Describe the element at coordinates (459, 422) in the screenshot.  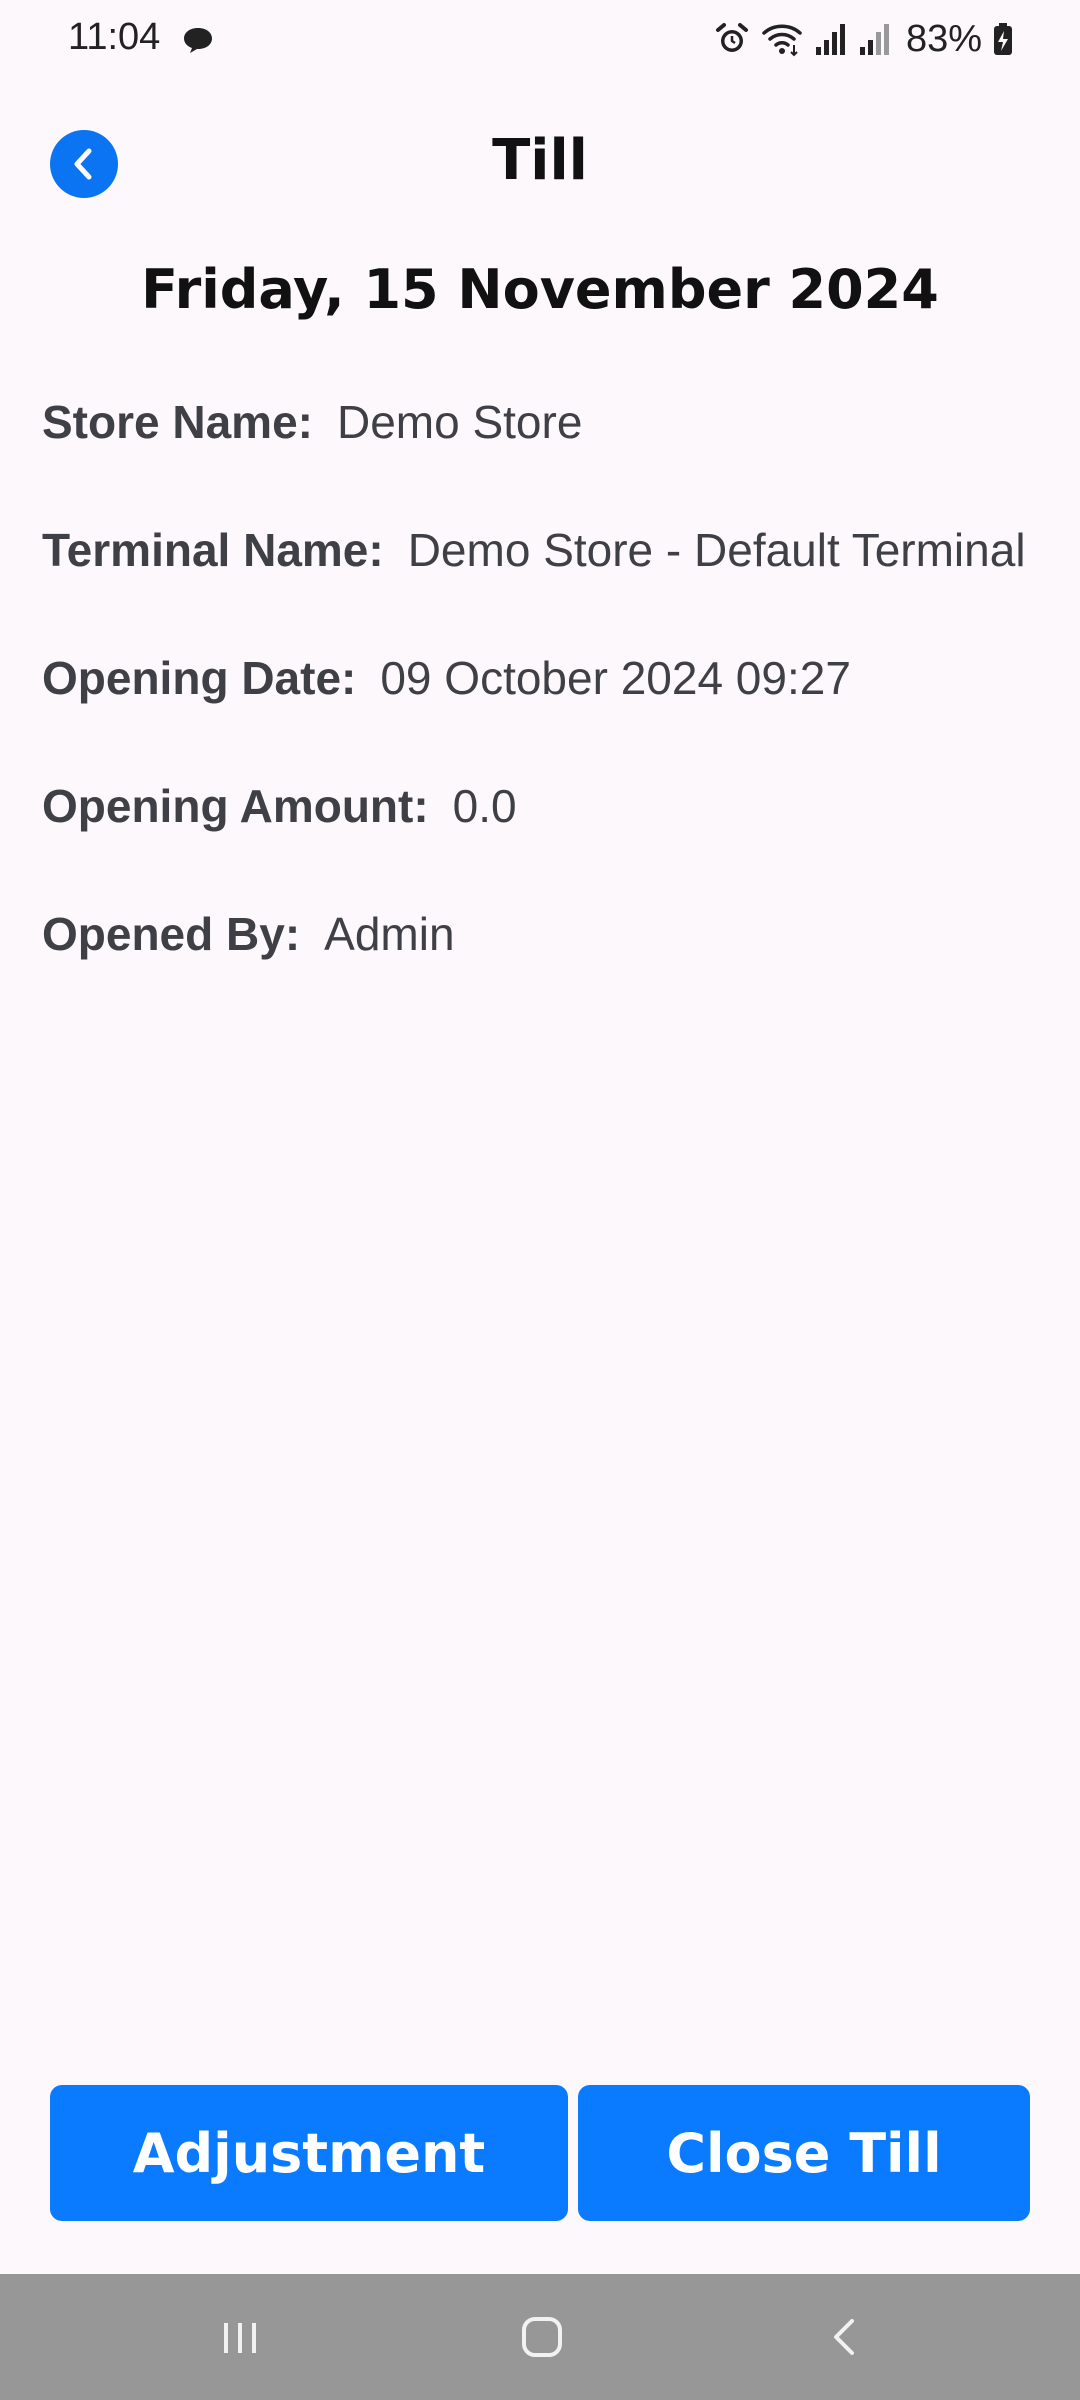
I see `store-name-value: Demo Store` at that location.